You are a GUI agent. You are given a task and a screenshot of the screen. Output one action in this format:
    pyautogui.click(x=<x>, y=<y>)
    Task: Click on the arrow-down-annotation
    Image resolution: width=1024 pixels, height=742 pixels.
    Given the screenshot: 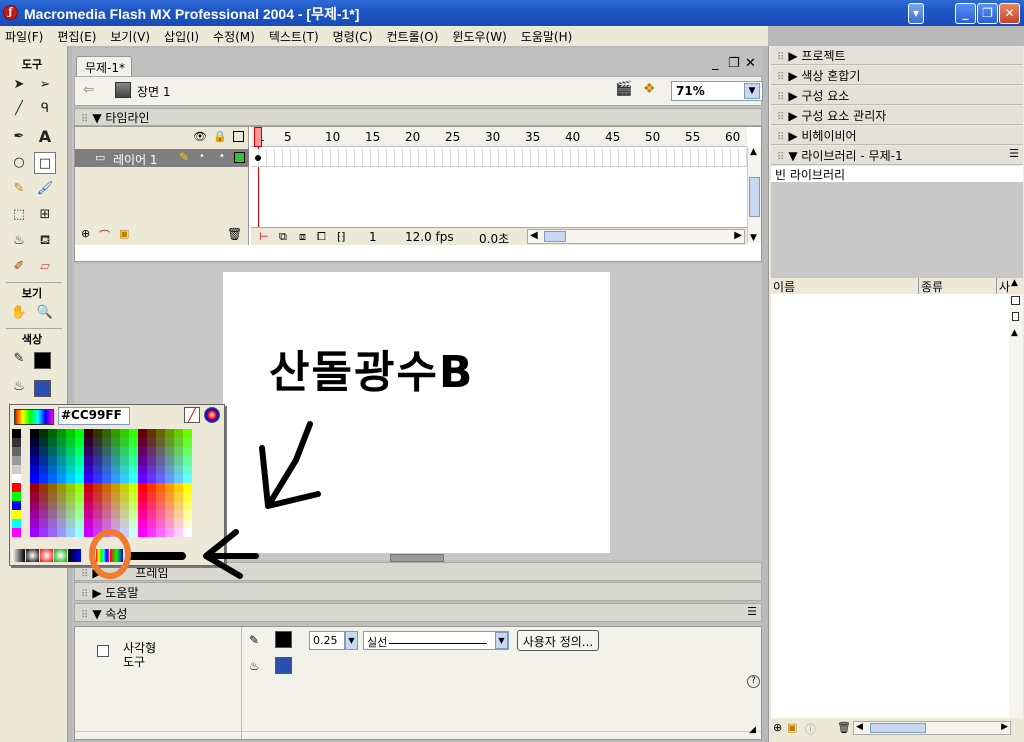 What is the action you would take?
    pyautogui.click(x=290, y=465)
    